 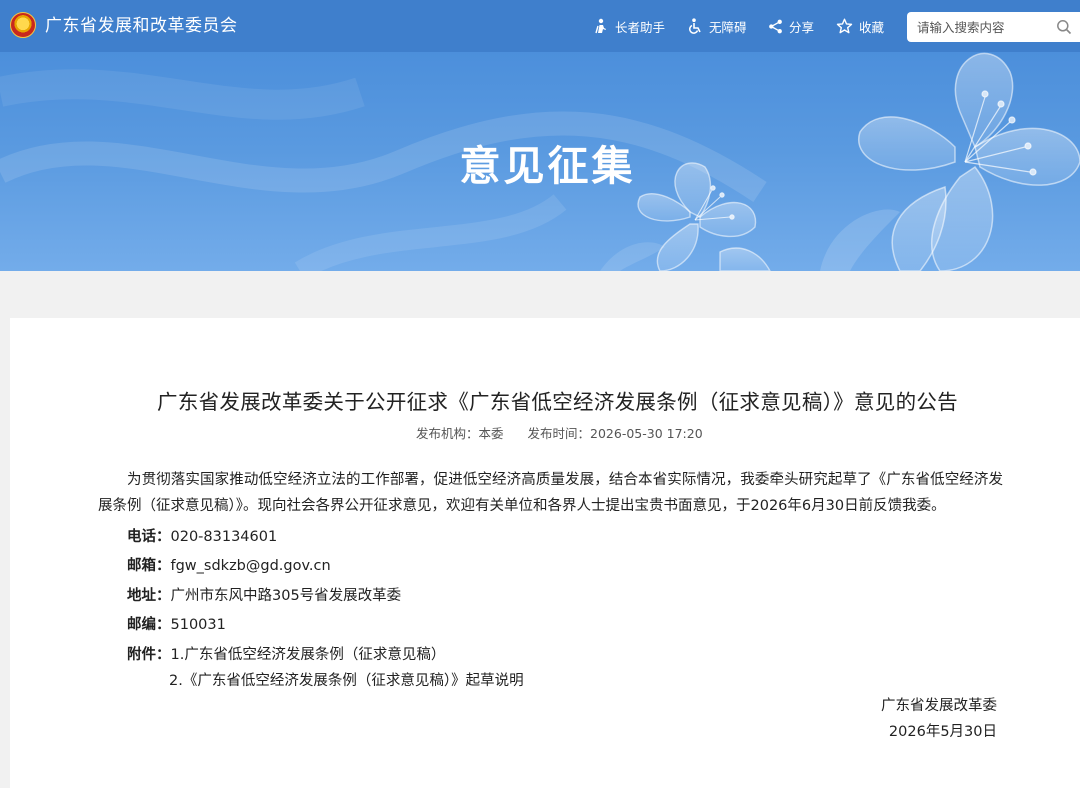 I want to click on article-title: 广东省发展改革委关于公开征求《广东省低空经济发展条例（征求意见稿）》意见的公告, so click(x=557, y=402).